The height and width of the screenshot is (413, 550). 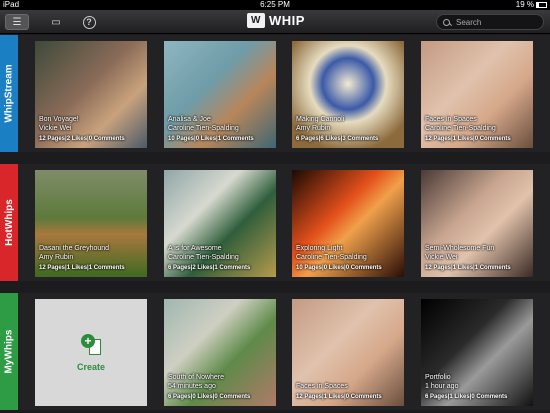 What do you see at coordinates (192, 386) in the screenshot?
I see `tile-timestamp: 54 minutes ago` at bounding box center [192, 386].